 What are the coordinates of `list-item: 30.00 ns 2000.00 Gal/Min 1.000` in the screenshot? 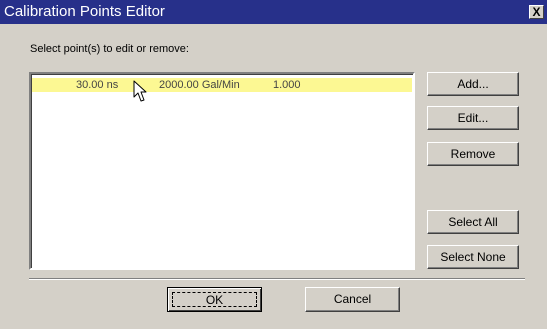 It's located at (222, 85).